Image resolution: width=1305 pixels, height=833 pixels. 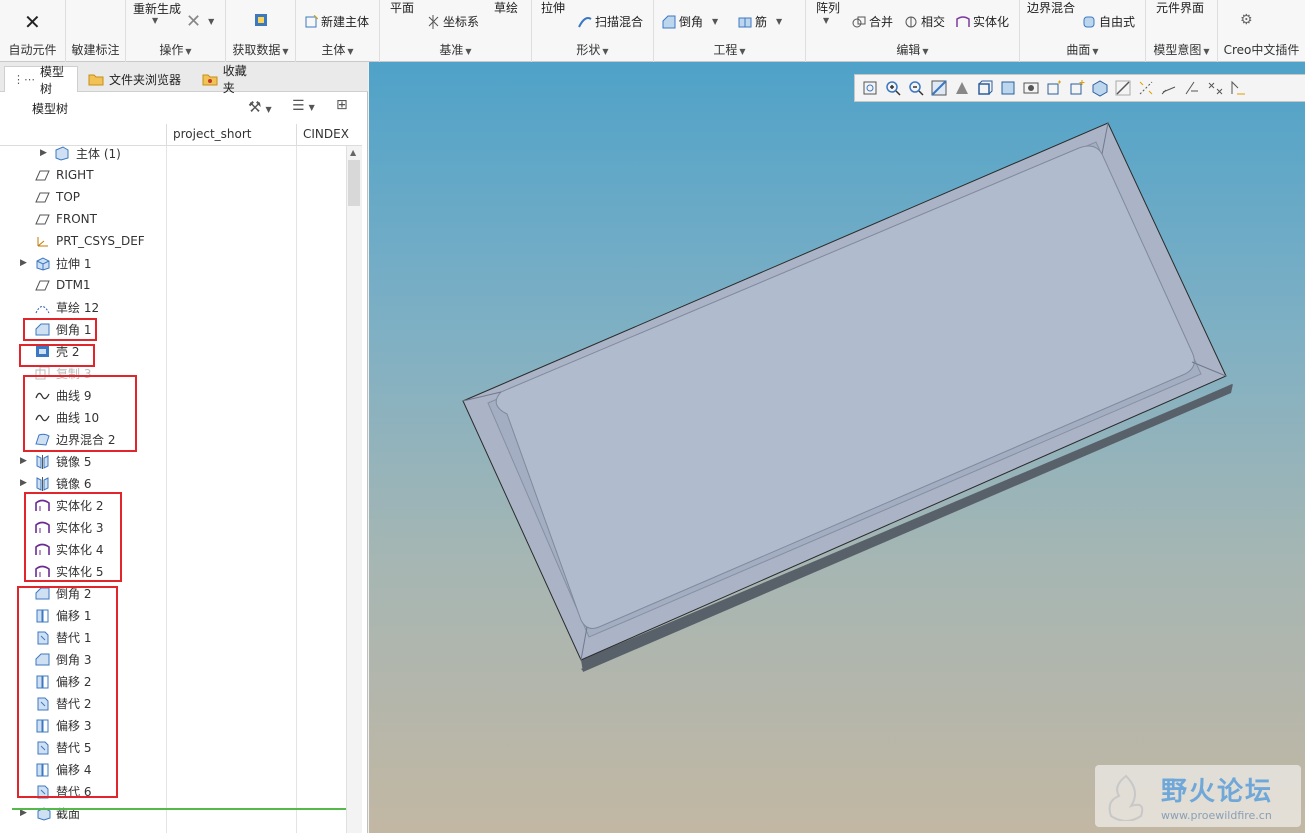 What do you see at coordinates (96, 80) in the screenshot?
I see `folder-icon` at bounding box center [96, 80].